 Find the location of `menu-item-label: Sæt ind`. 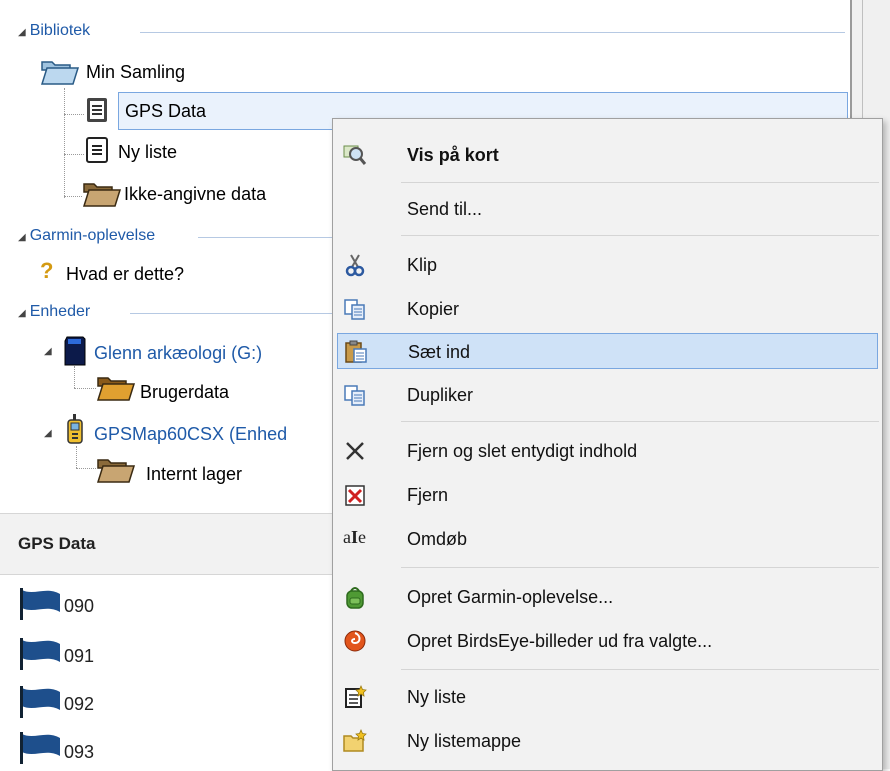

menu-item-label: Sæt ind is located at coordinates (439, 352).